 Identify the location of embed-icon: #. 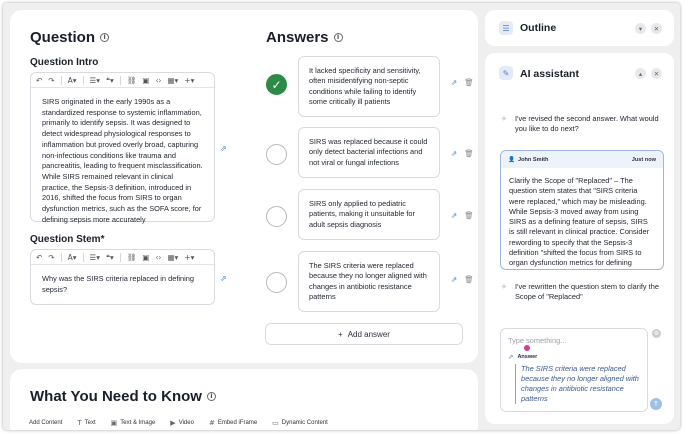
(211, 423).